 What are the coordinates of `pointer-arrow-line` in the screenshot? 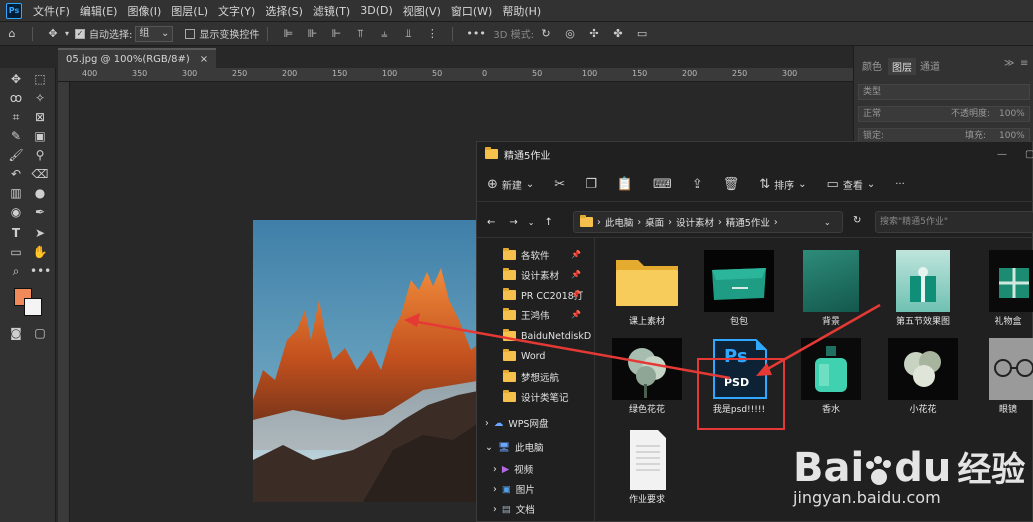 It's located at (822, 338).